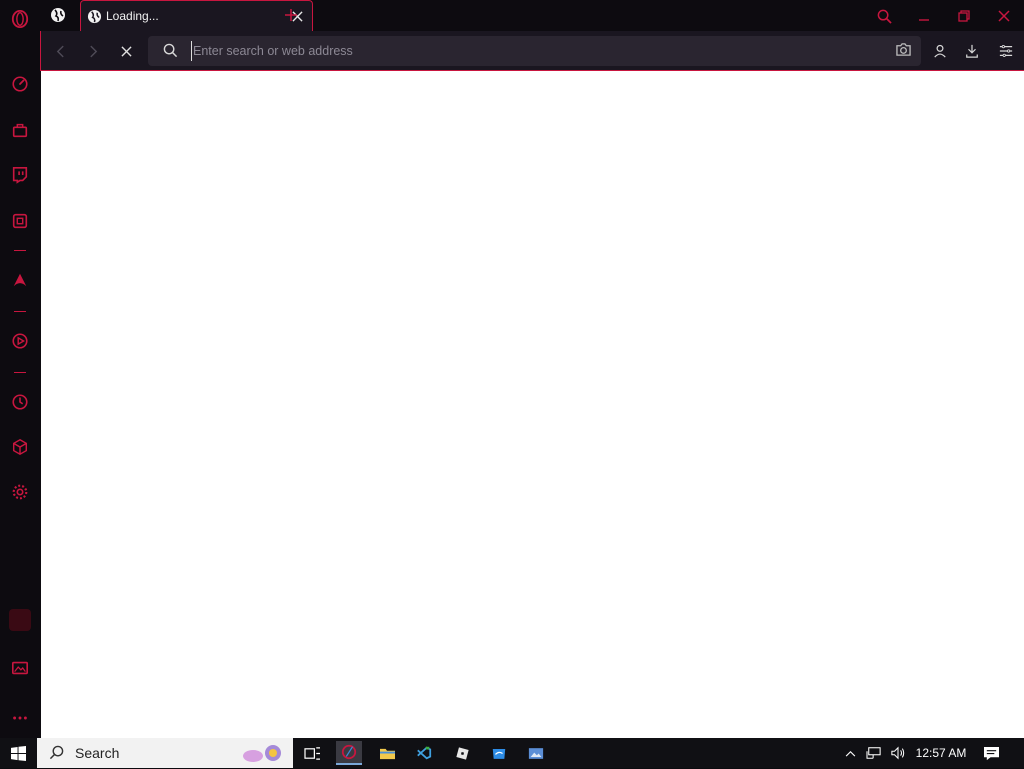 The image size is (1024, 769). Describe the element at coordinates (940, 51) in the screenshot. I see `account-icon` at that location.